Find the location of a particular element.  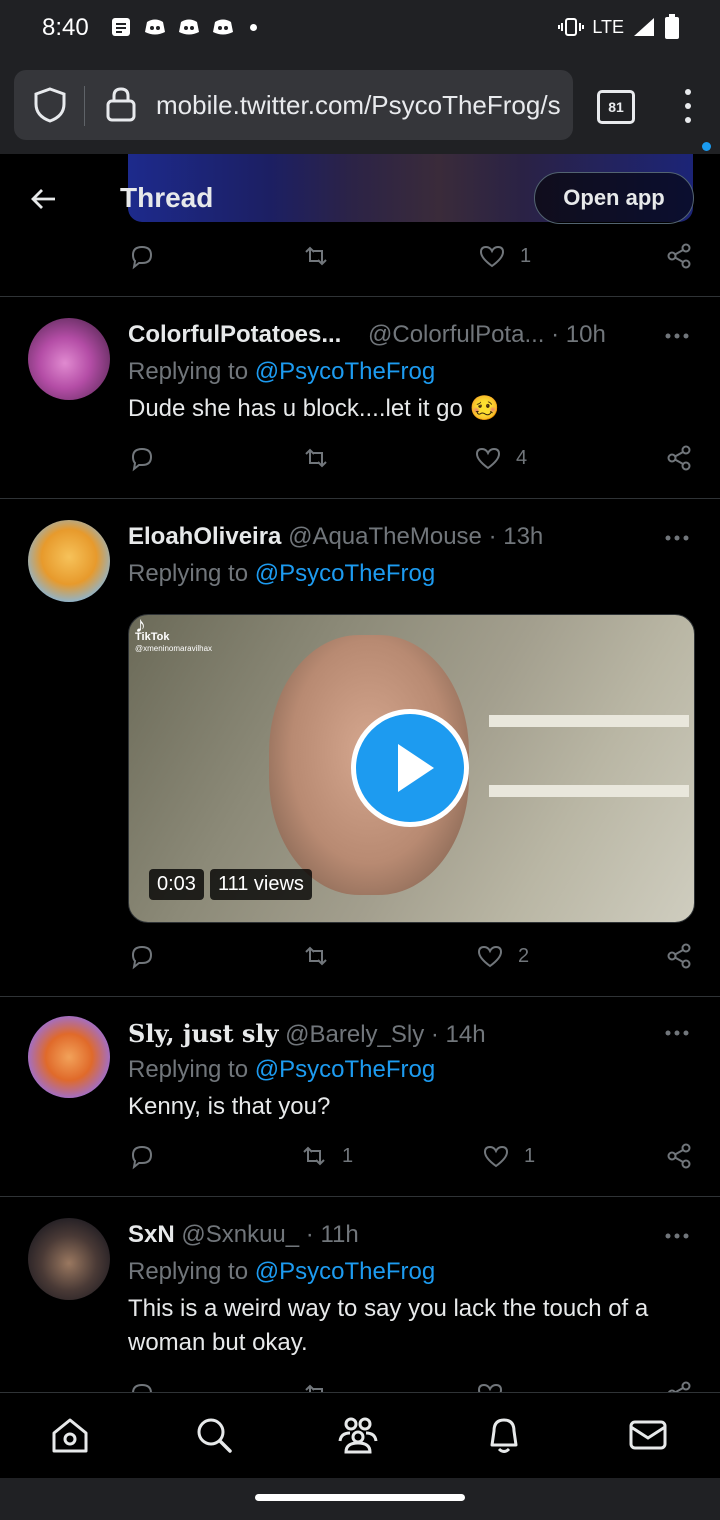

timestamp: · 11h is located at coordinates (332, 1234).